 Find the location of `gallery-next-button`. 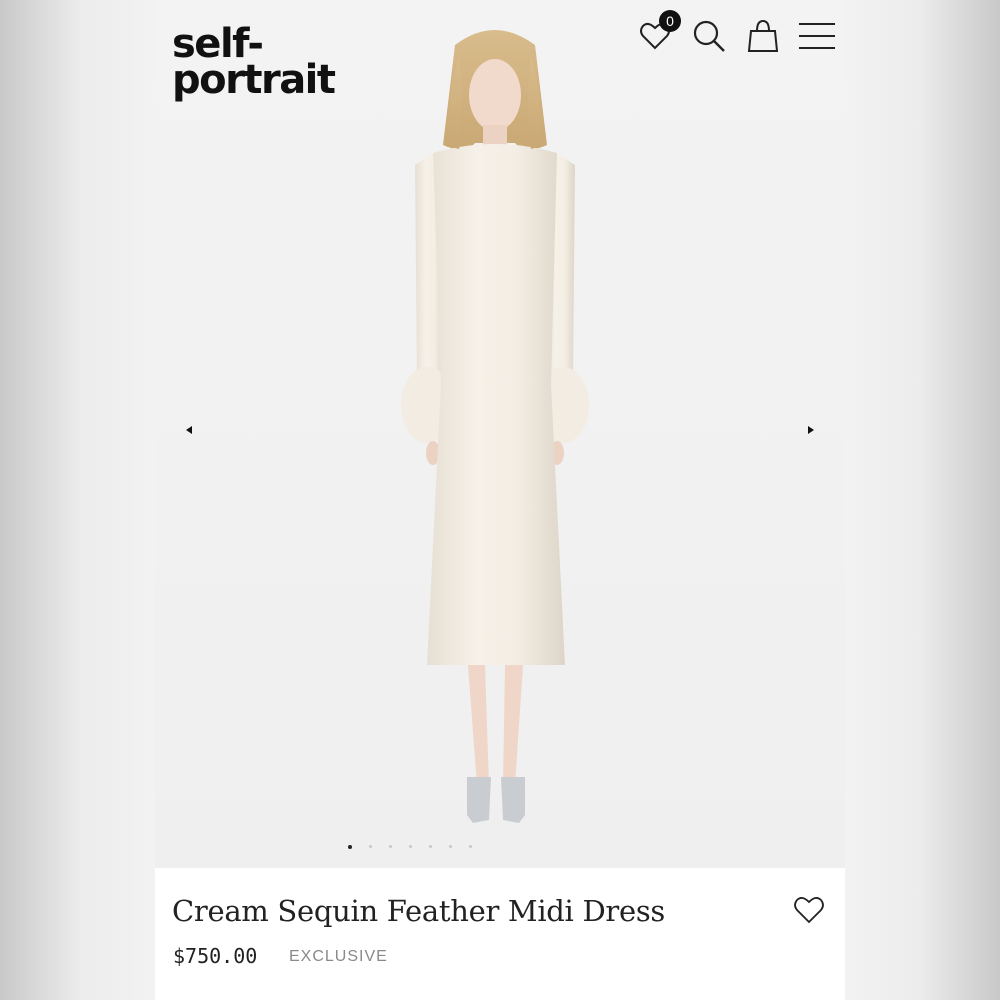

gallery-next-button is located at coordinates (811, 430).